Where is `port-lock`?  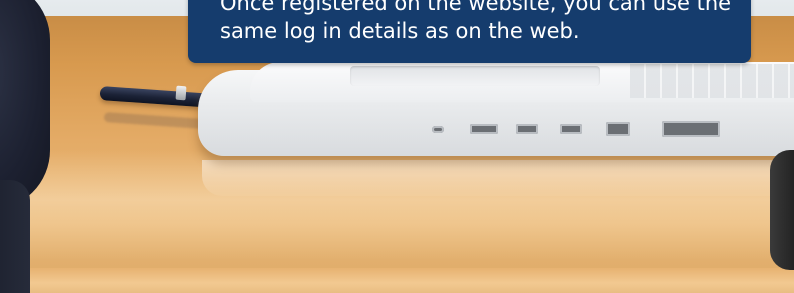 port-lock is located at coordinates (438, 129).